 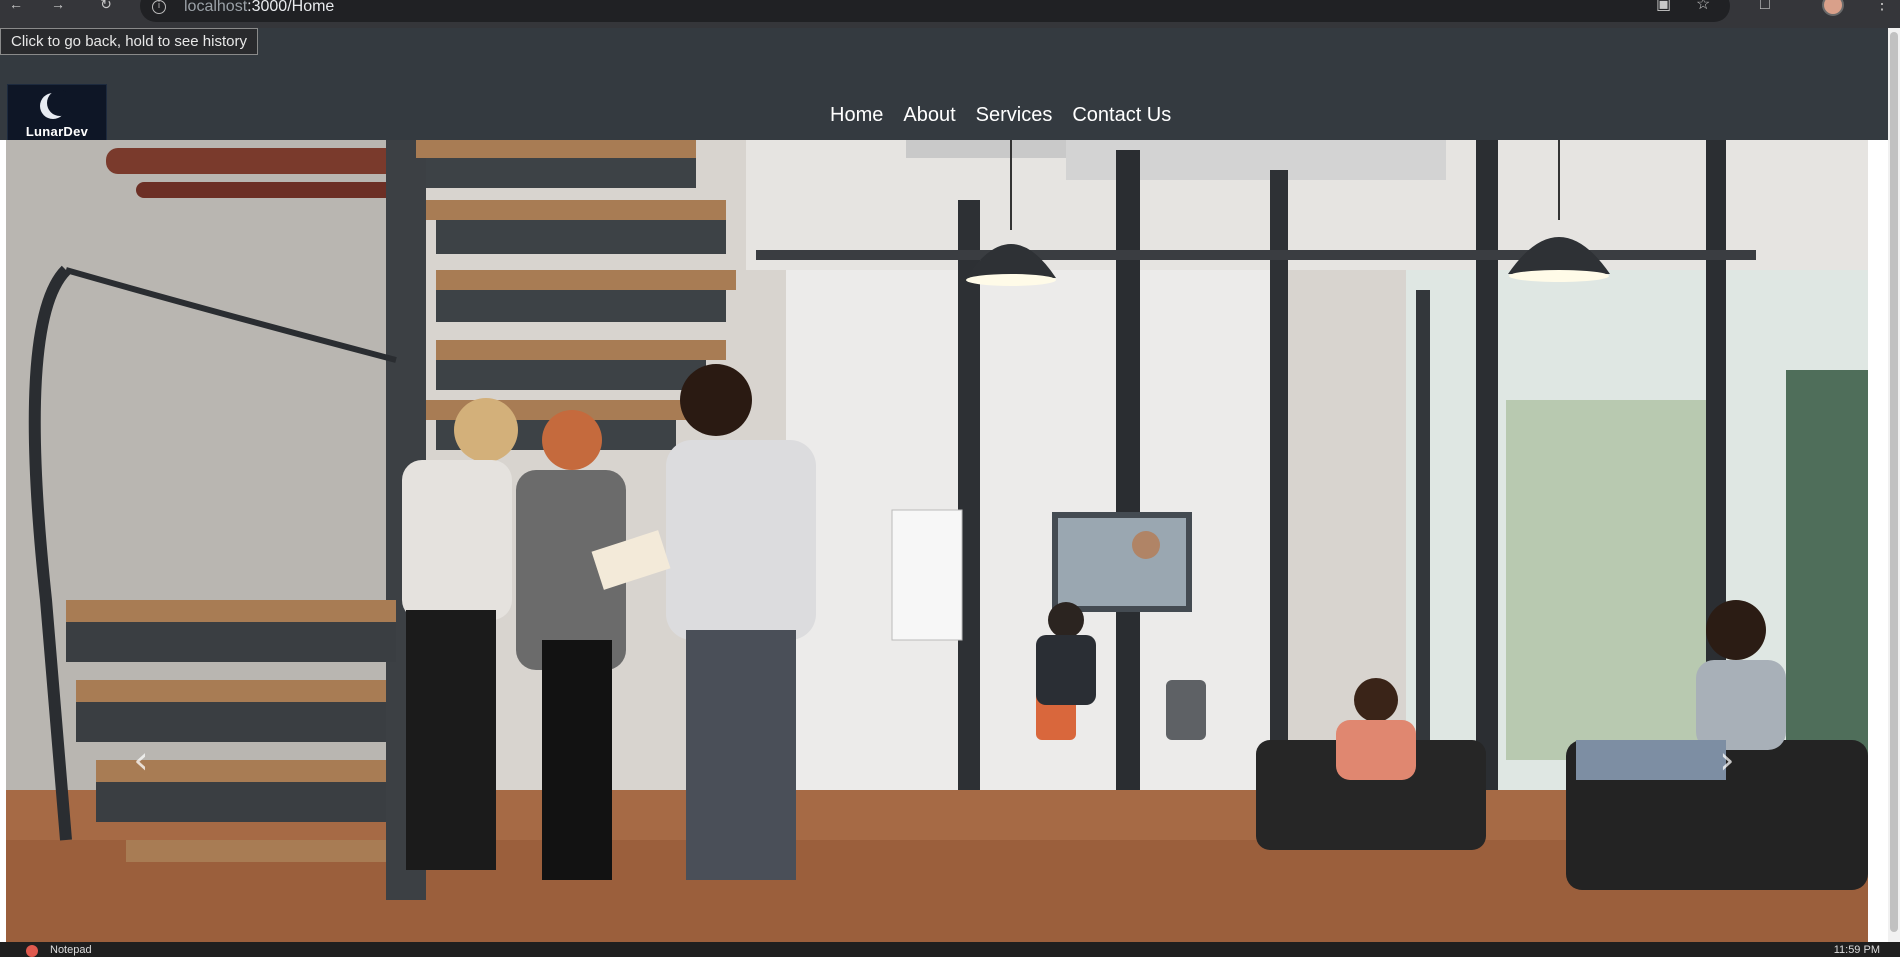 I want to click on browser-toolbar: ← → ↻ i localhost:3000/Home ▣ ☆ □ ⋮, so click(x=950, y=14).